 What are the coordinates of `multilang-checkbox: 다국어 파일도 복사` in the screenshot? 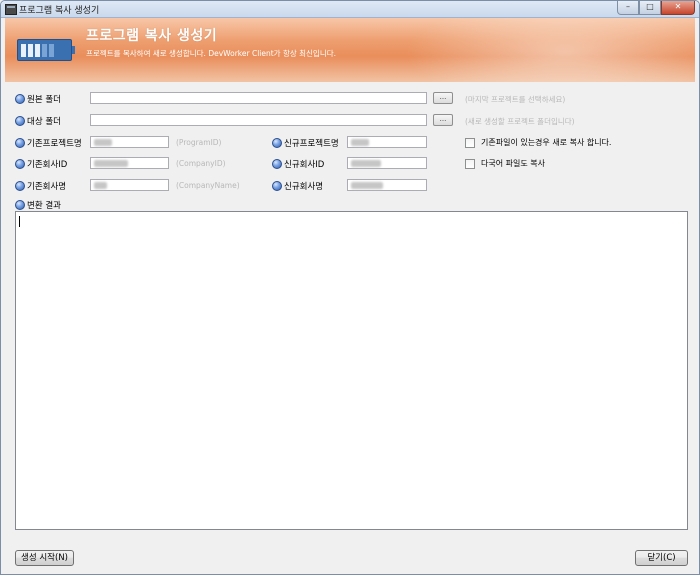 It's located at (505, 163).